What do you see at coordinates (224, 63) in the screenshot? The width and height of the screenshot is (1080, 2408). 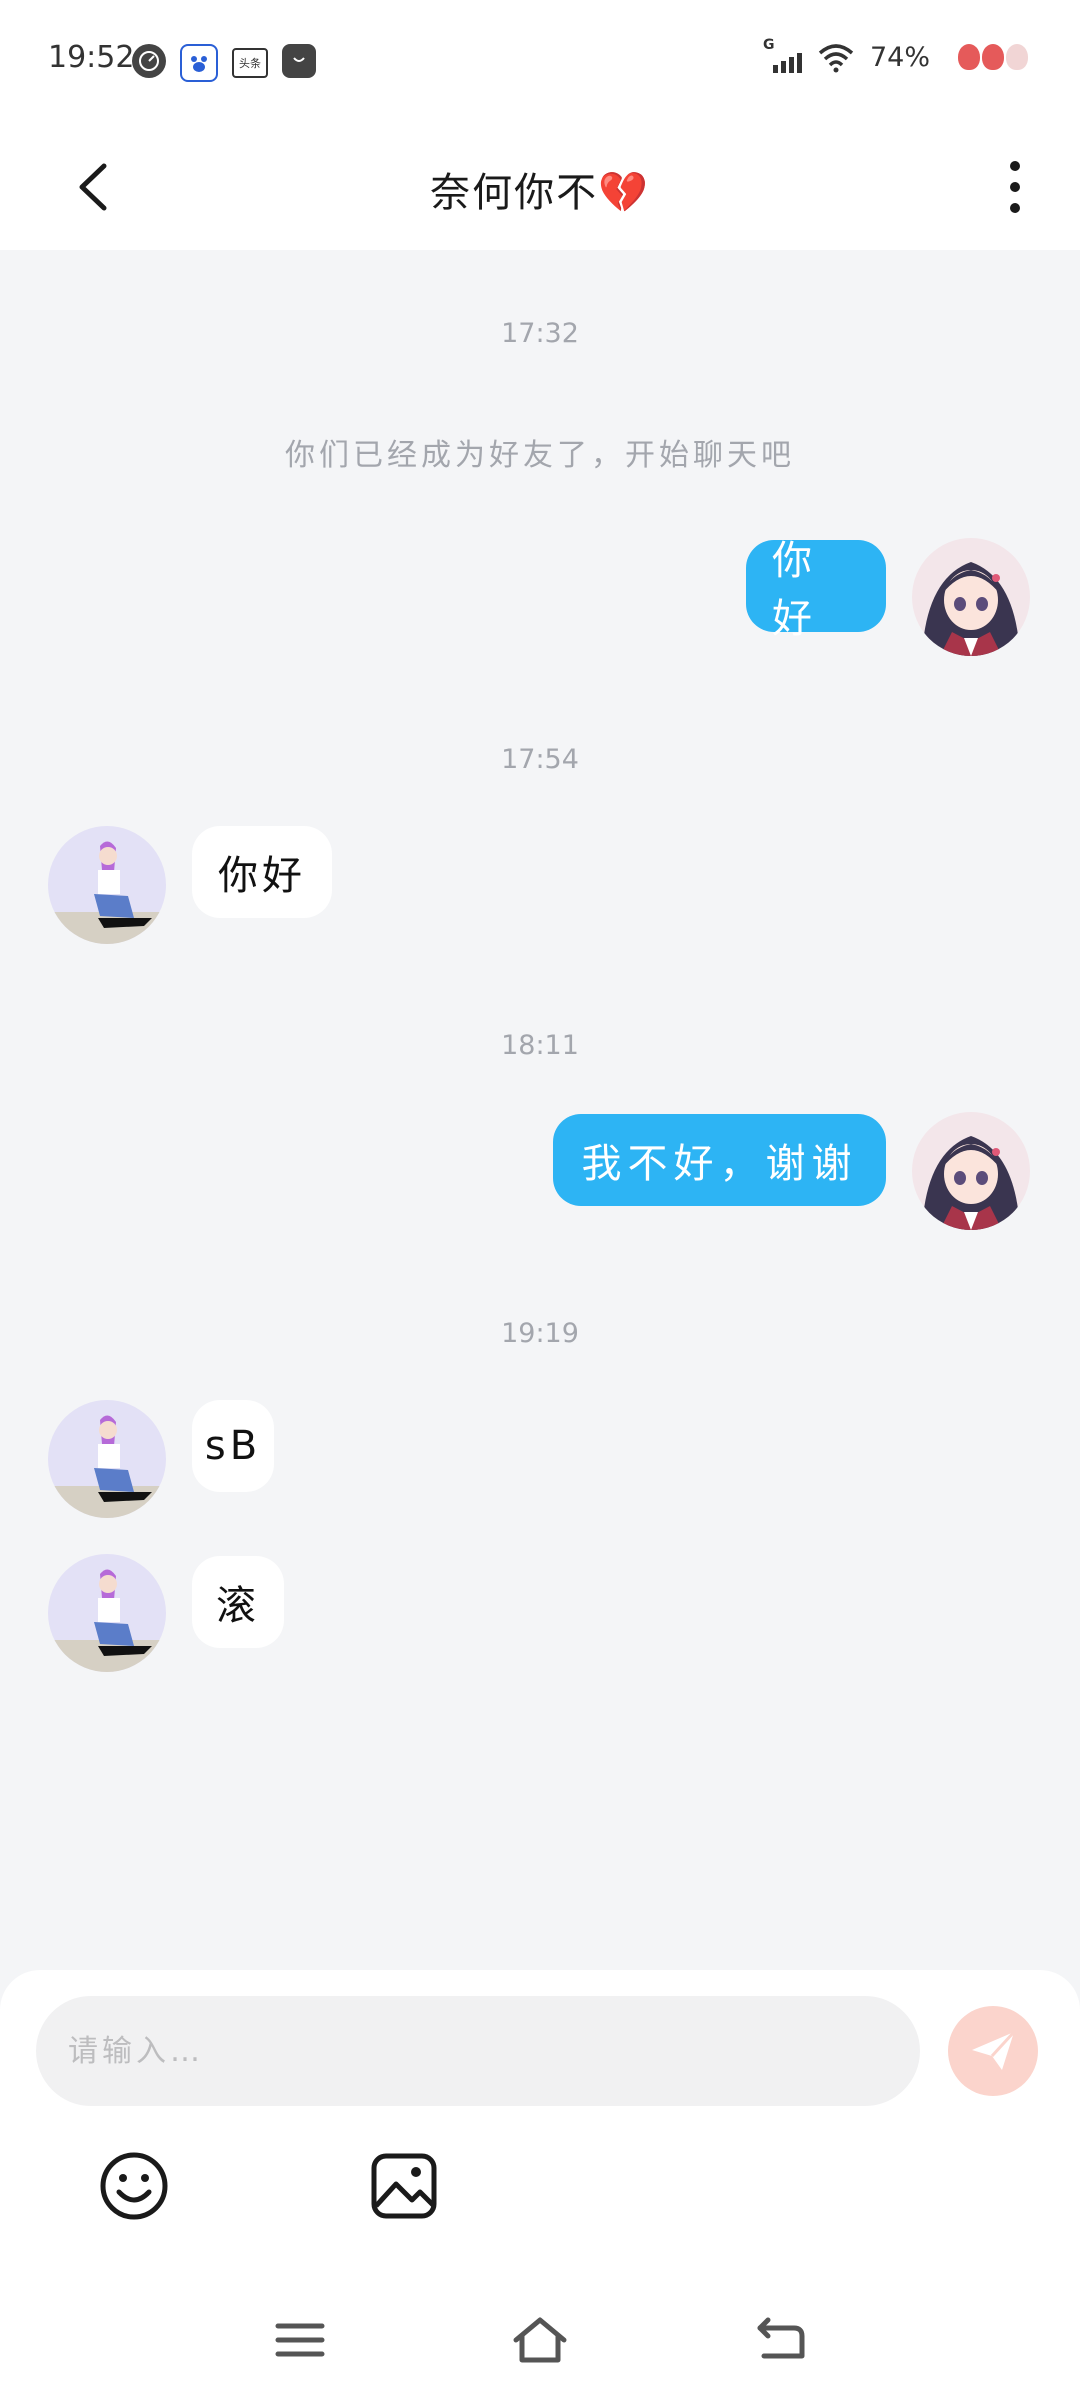 I see `notification-icons: 头条` at bounding box center [224, 63].